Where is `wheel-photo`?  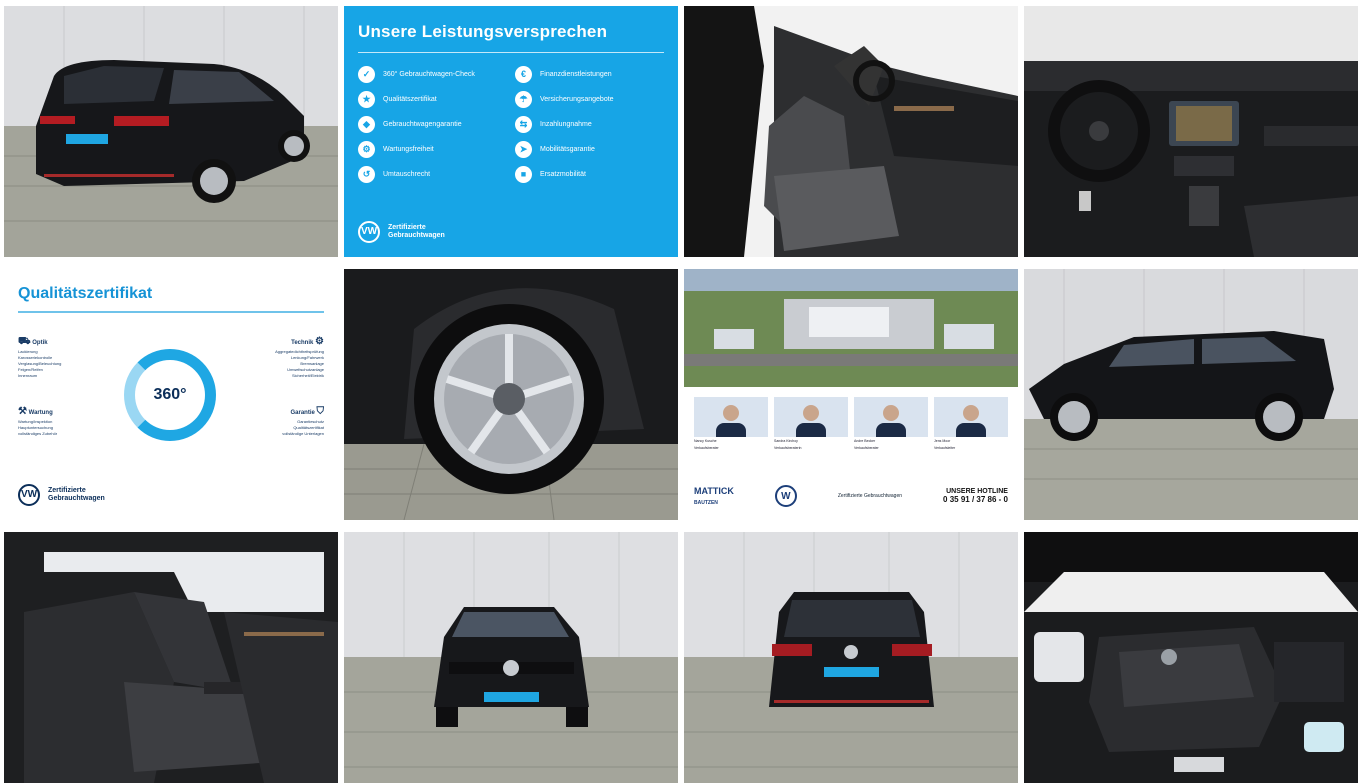 wheel-photo is located at coordinates (511, 394).